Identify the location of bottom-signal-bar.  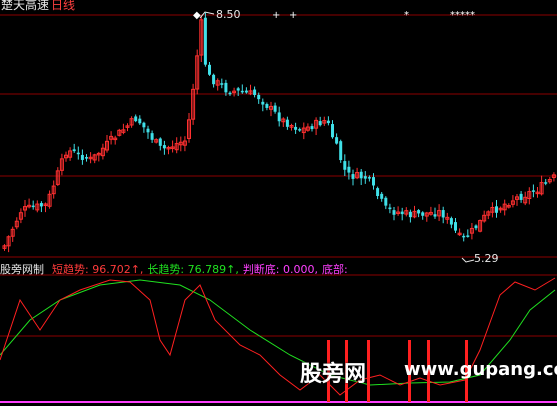
(368, 371).